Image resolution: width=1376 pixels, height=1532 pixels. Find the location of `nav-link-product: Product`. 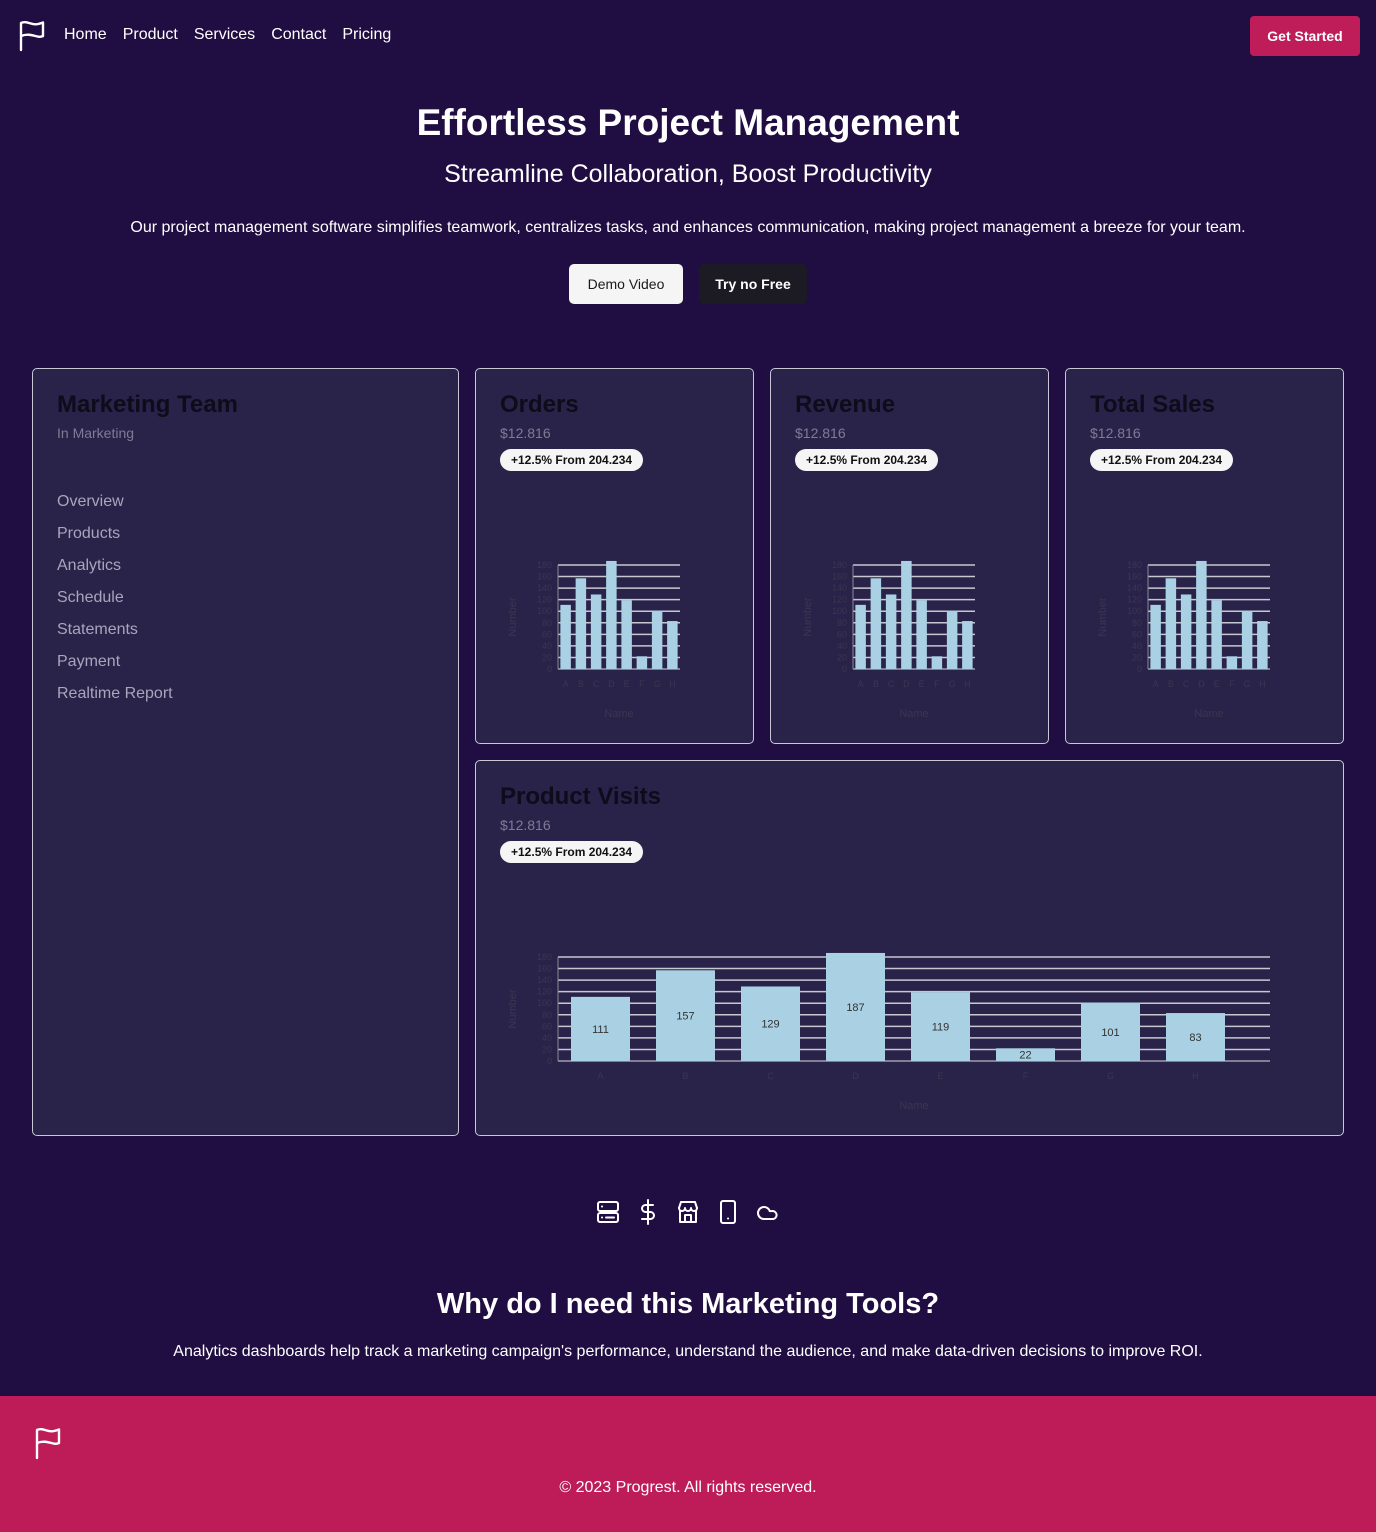

nav-link-product: Product is located at coordinates (150, 35).